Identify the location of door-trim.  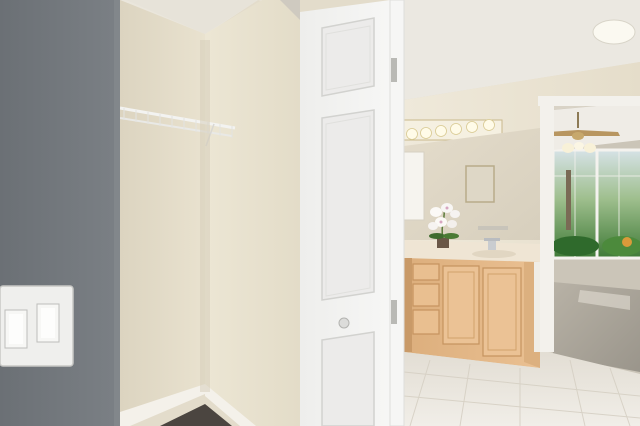
(547, 226).